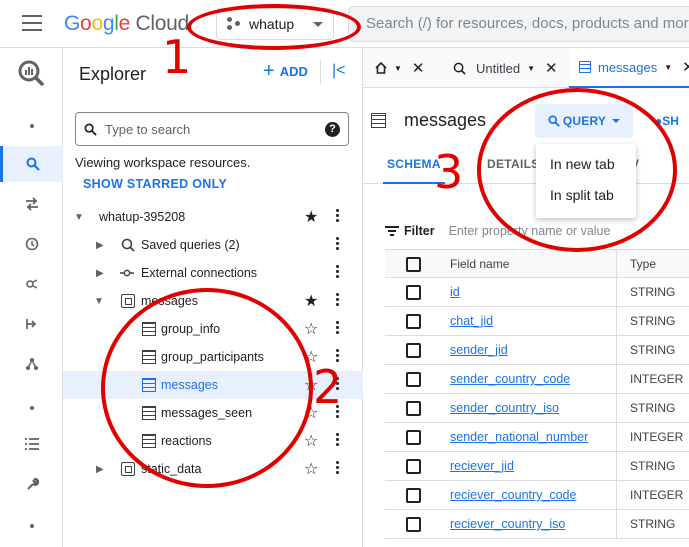 The height and width of the screenshot is (547, 689). Describe the element at coordinates (31, 444) in the screenshot. I see `list-icon` at that location.